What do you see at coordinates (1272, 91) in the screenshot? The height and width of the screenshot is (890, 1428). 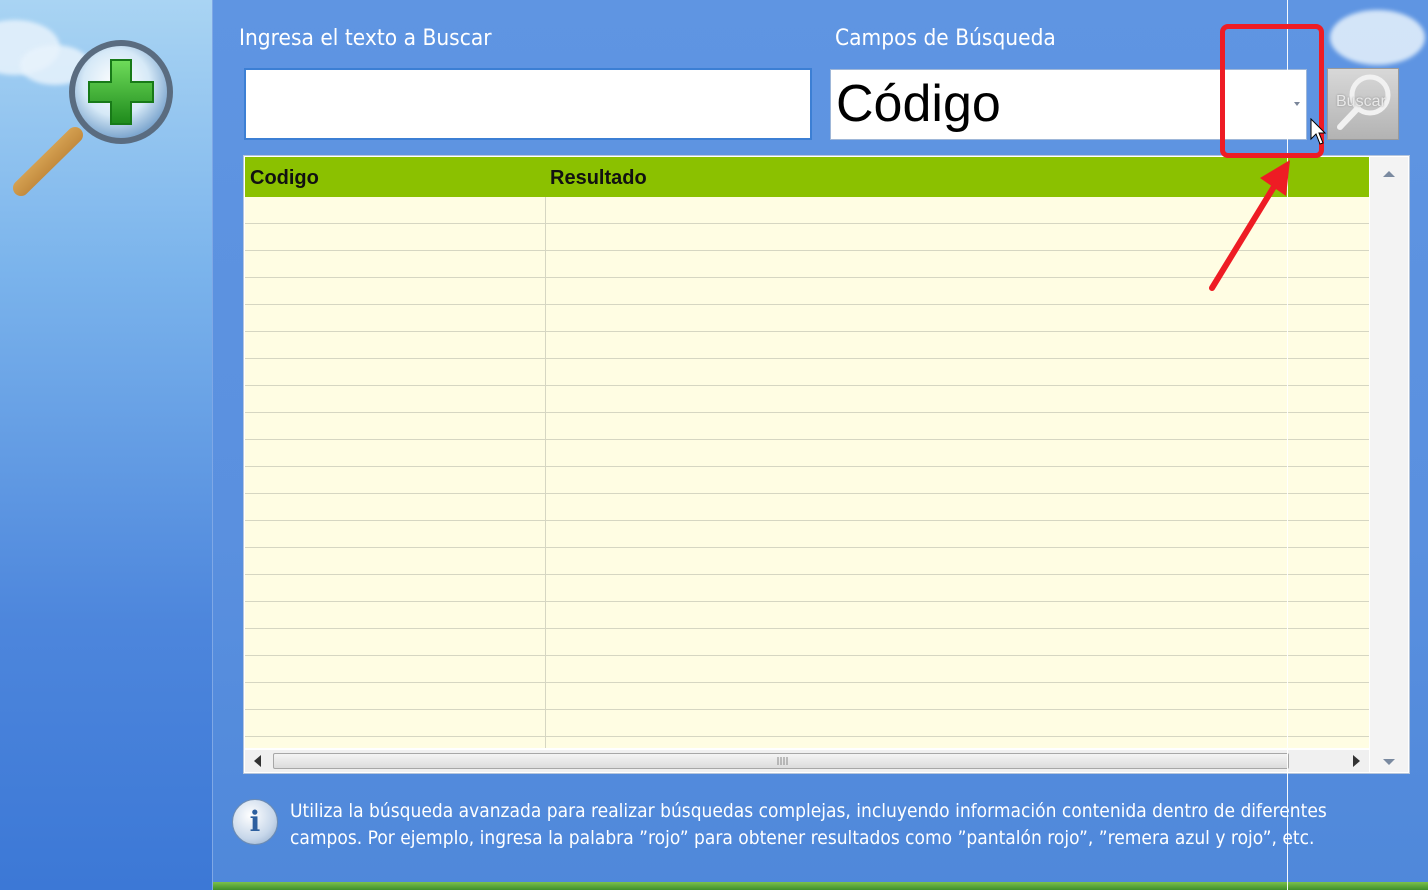 I see `annotation-highlight-box` at bounding box center [1272, 91].